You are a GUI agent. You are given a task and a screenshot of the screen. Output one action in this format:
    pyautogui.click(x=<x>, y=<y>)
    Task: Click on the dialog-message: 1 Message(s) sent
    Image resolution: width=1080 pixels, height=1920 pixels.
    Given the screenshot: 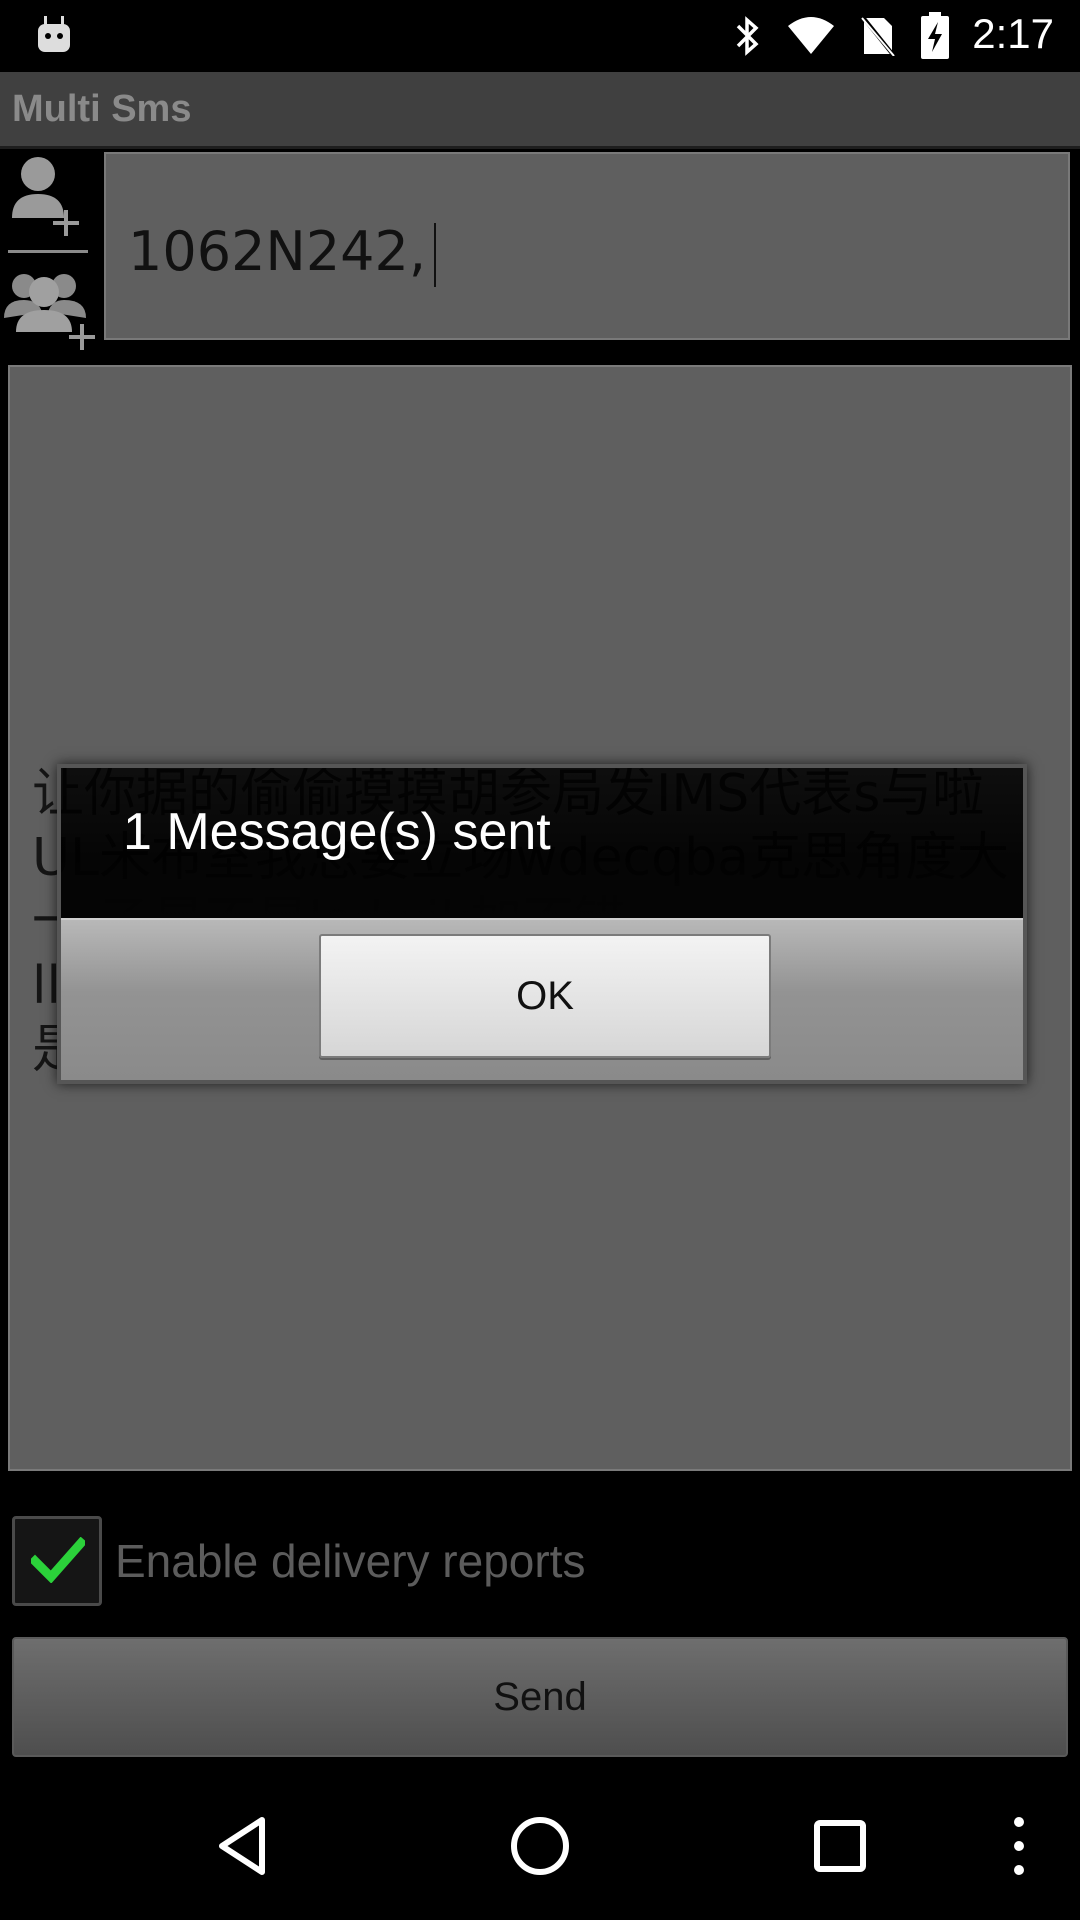 What is the action you would take?
    pyautogui.click(x=337, y=832)
    